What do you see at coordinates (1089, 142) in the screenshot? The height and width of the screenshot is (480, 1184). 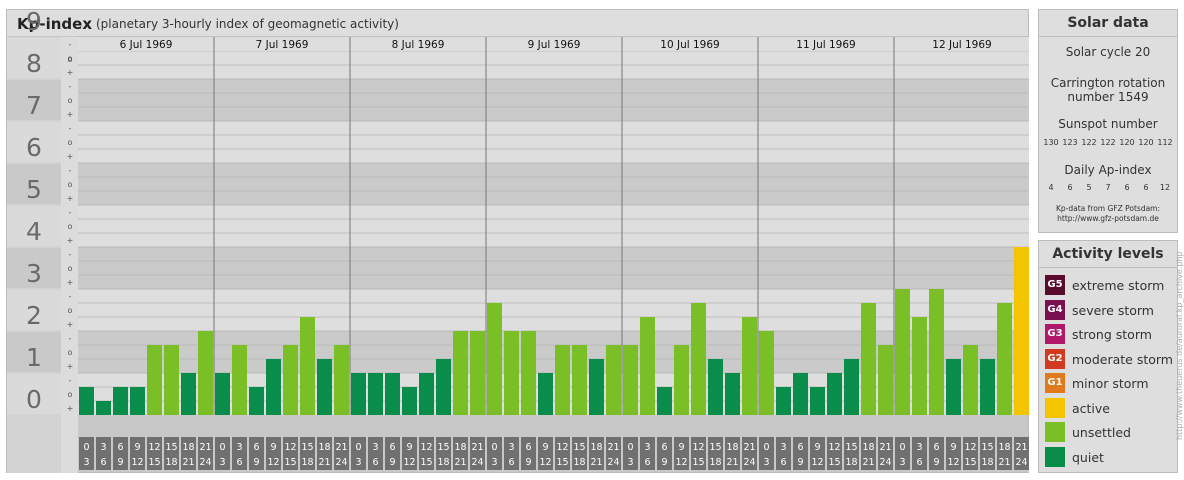 I see `sunspot-value: 122` at bounding box center [1089, 142].